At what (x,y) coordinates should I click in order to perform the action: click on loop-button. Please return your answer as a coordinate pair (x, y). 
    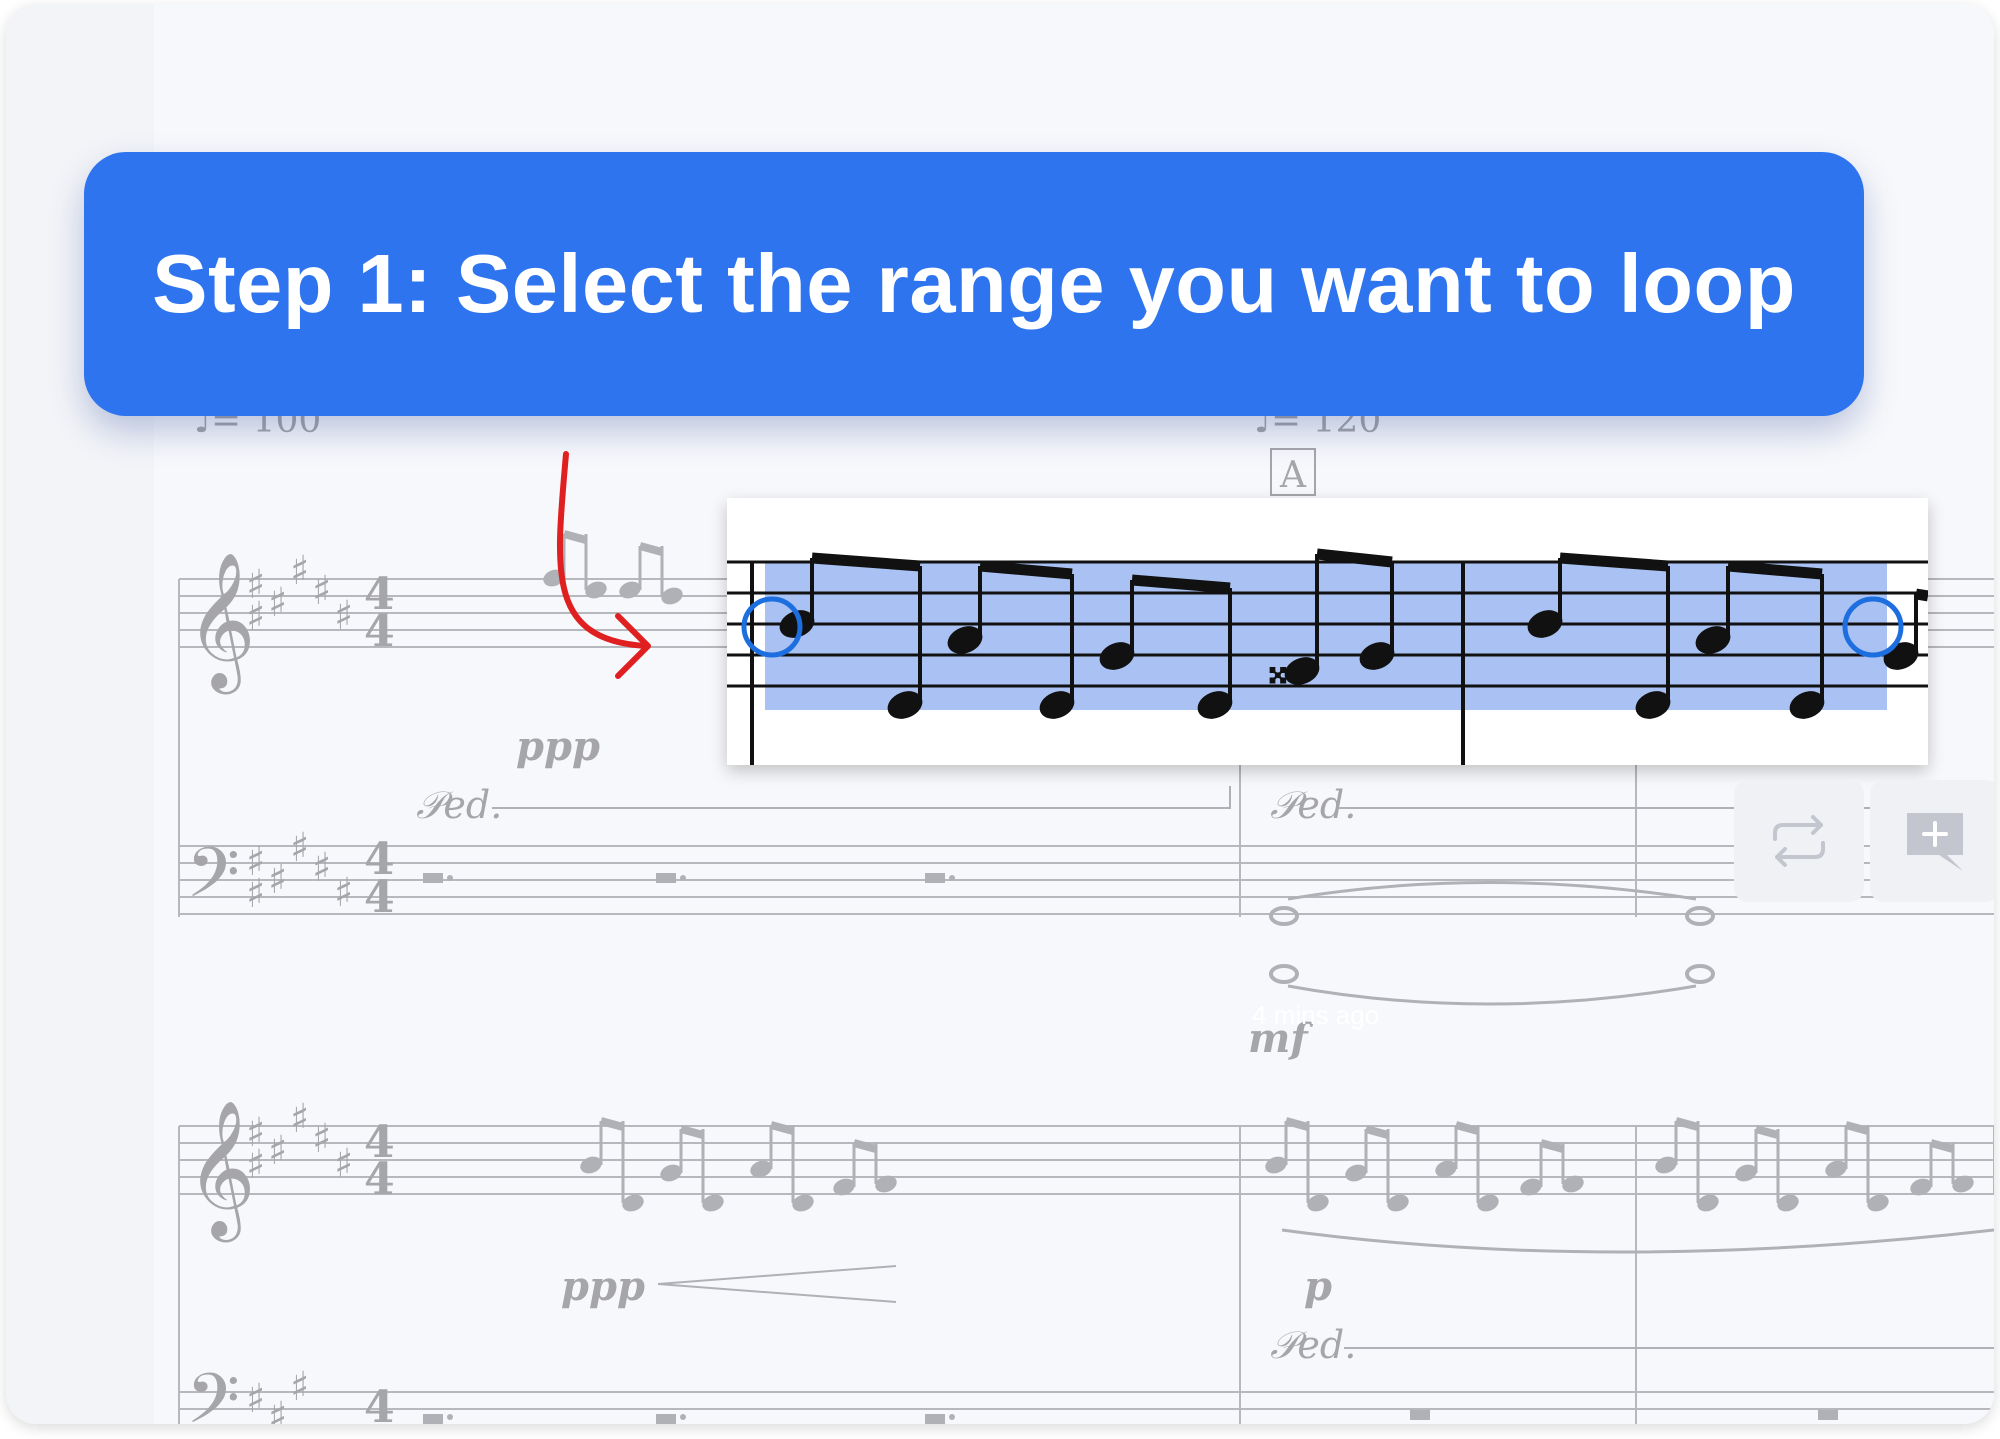
    Looking at the image, I should click on (1799, 841).